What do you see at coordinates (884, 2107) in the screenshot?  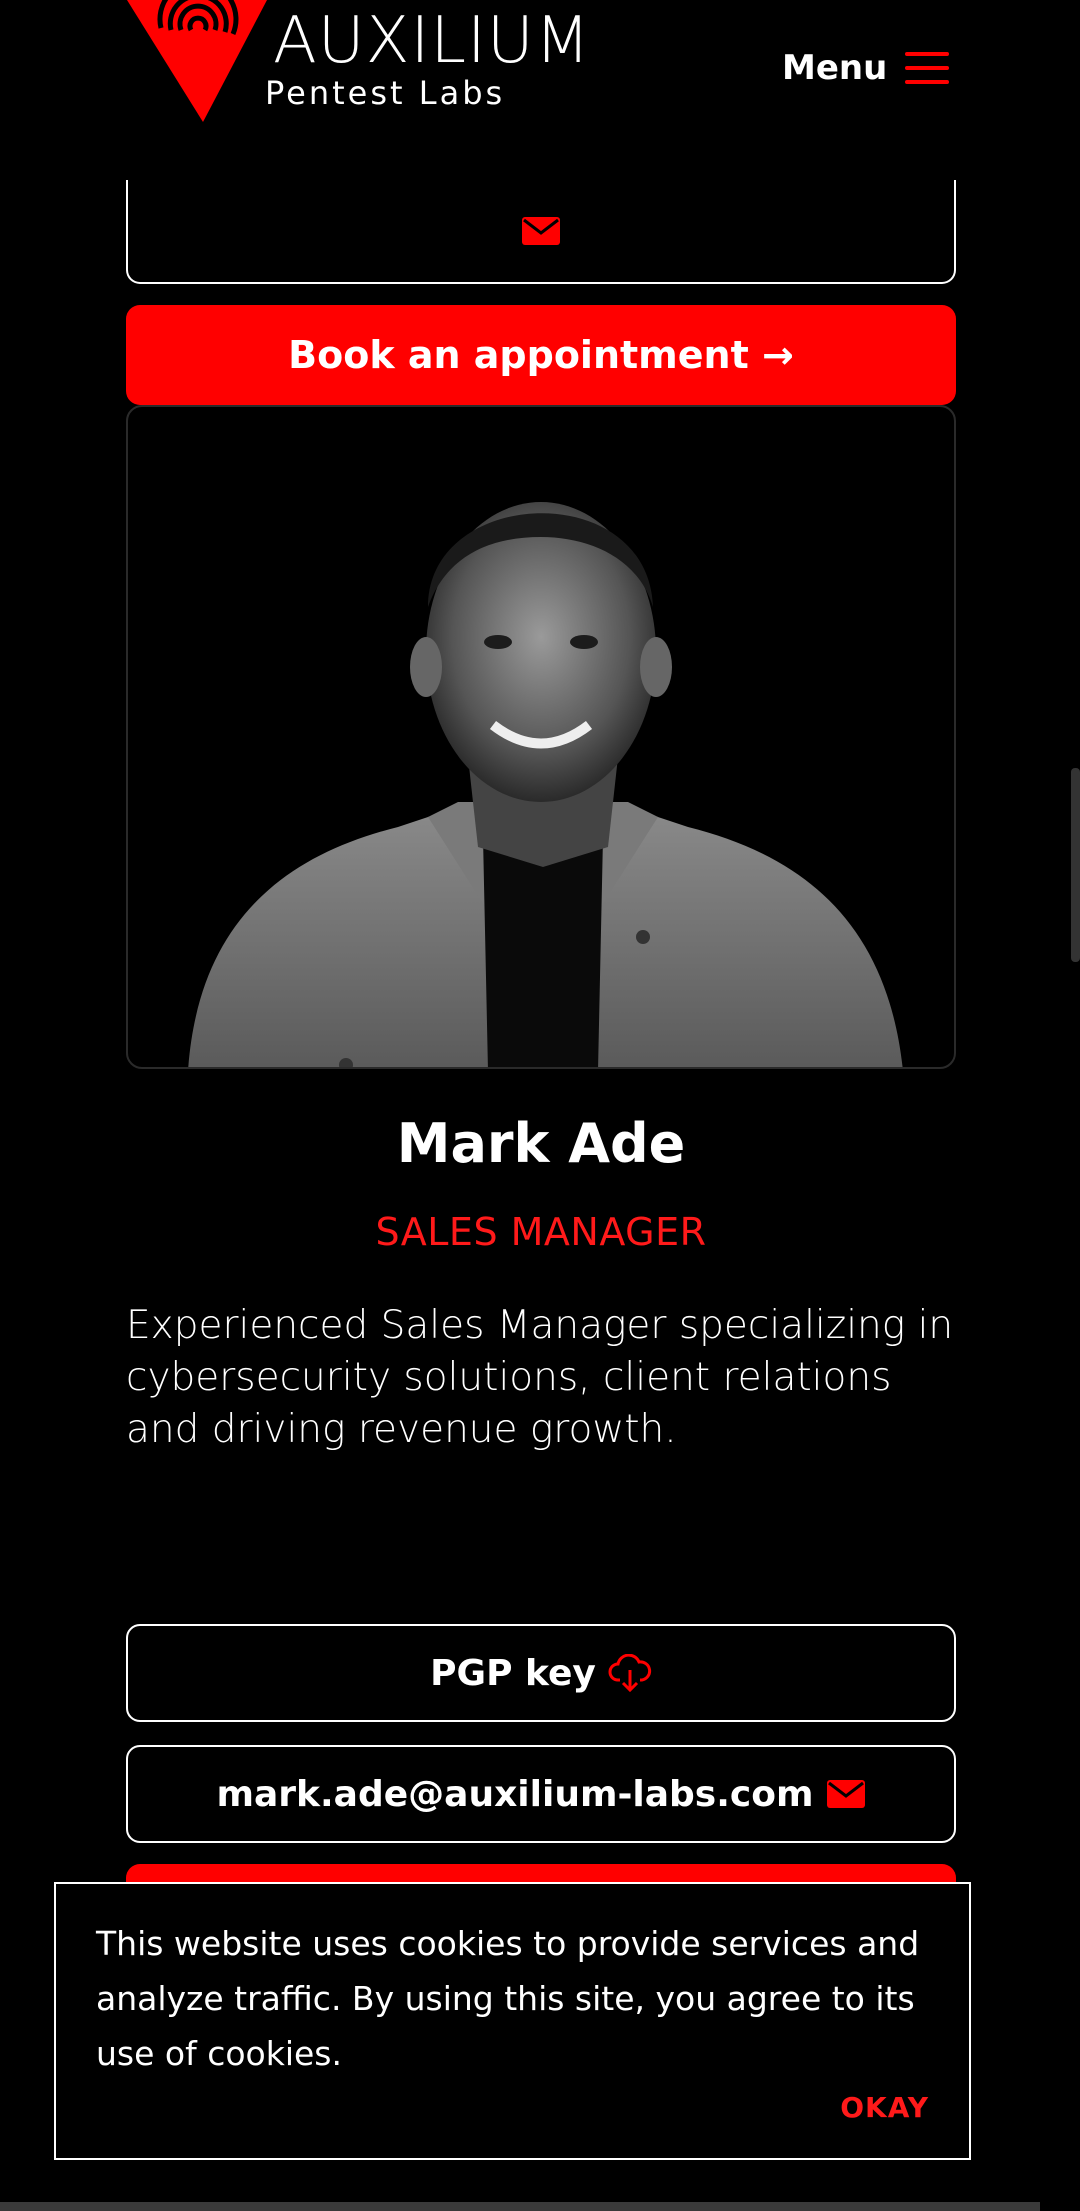 I see `cookie-okay-button: OKAY` at bounding box center [884, 2107].